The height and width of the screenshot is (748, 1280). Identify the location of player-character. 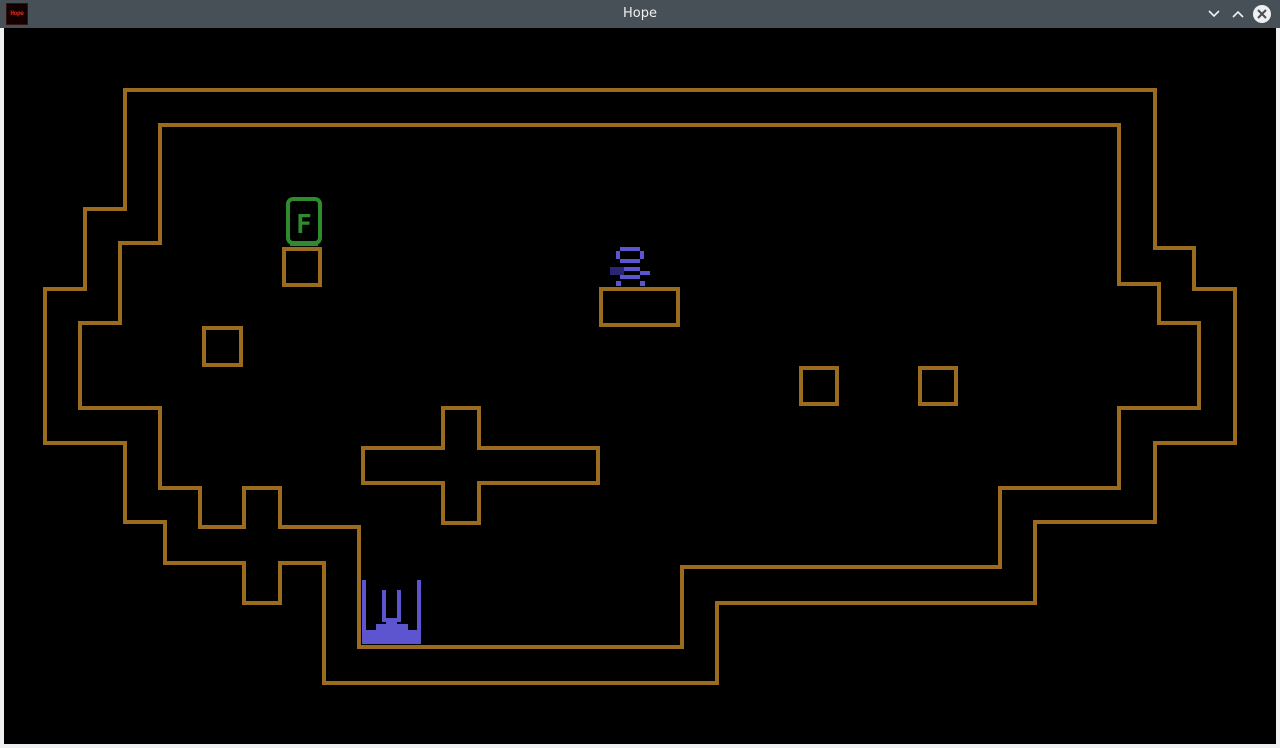
(630, 266).